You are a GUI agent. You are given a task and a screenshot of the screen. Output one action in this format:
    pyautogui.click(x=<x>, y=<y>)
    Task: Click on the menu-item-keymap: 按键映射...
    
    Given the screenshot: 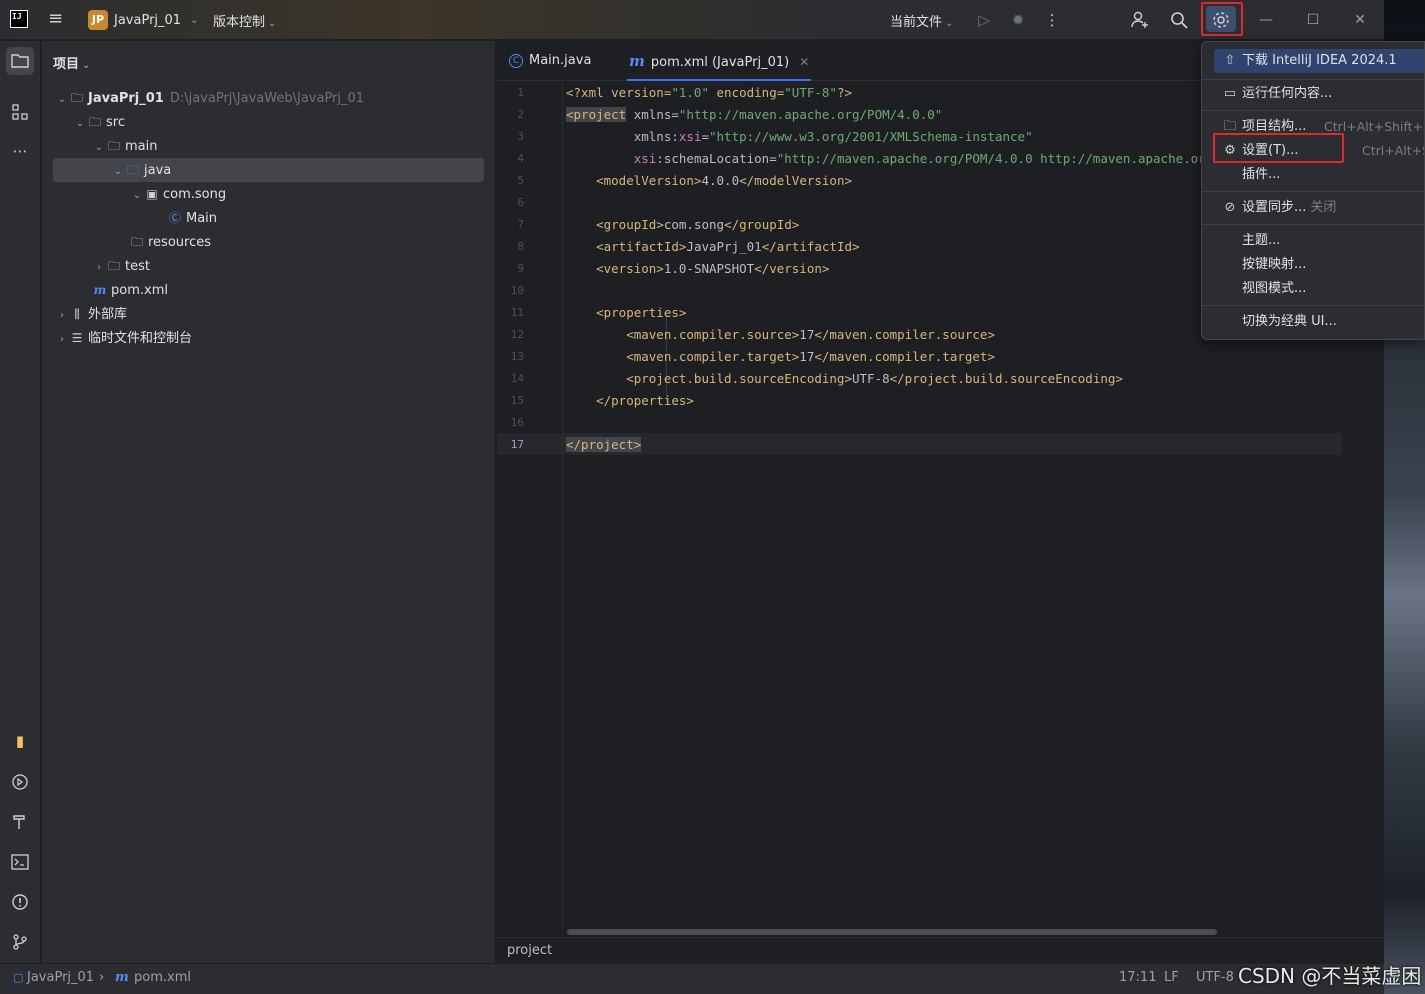 What is the action you would take?
    pyautogui.click(x=1313, y=265)
    